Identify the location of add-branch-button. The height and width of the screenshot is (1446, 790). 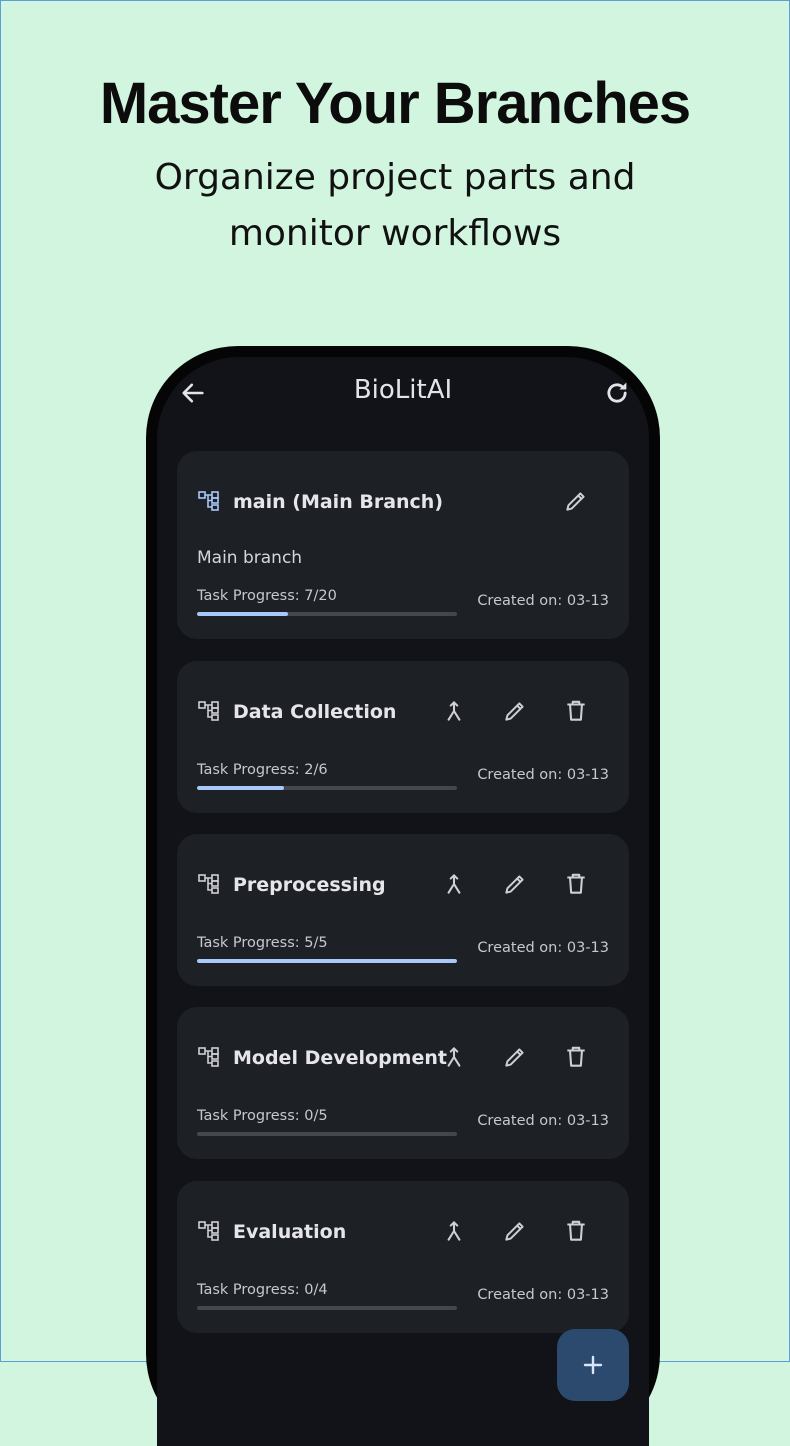
(593, 1365).